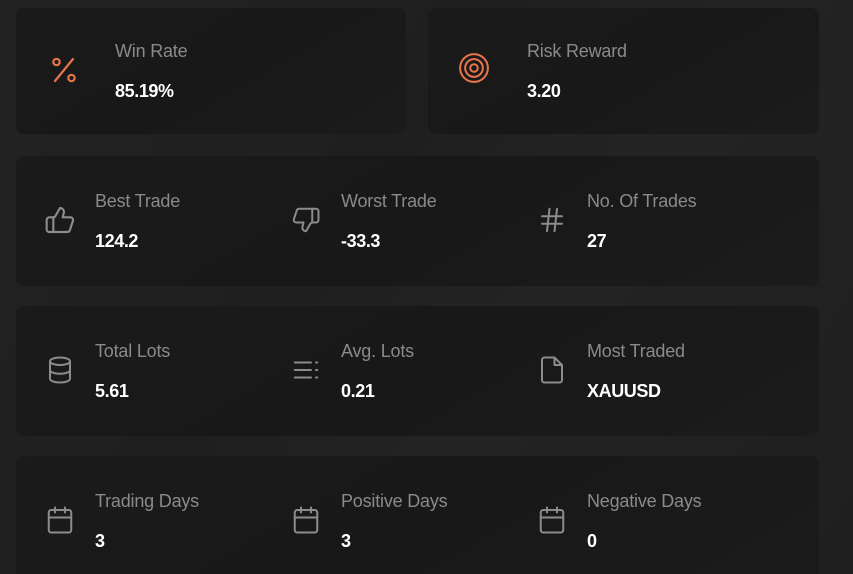  What do you see at coordinates (361, 241) in the screenshot?
I see `worst-trade-value: -33.3` at bounding box center [361, 241].